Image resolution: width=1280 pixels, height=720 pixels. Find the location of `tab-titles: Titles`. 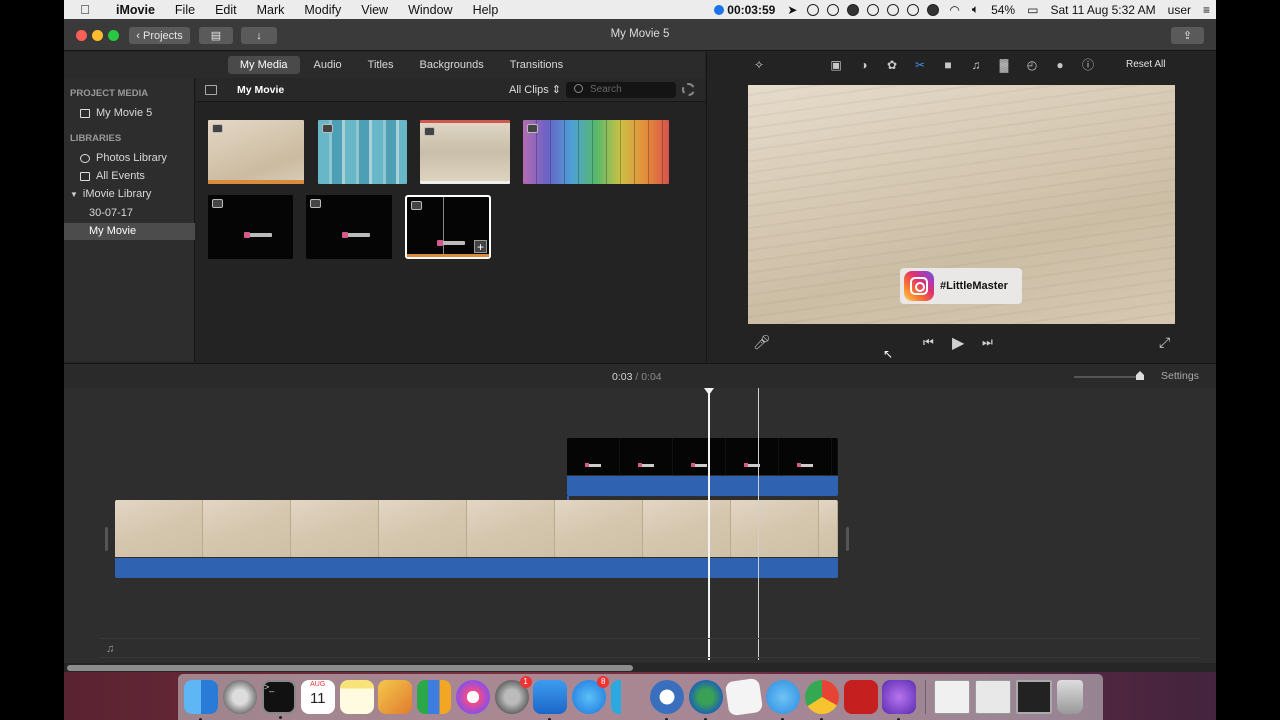

tab-titles: Titles is located at coordinates (381, 65).